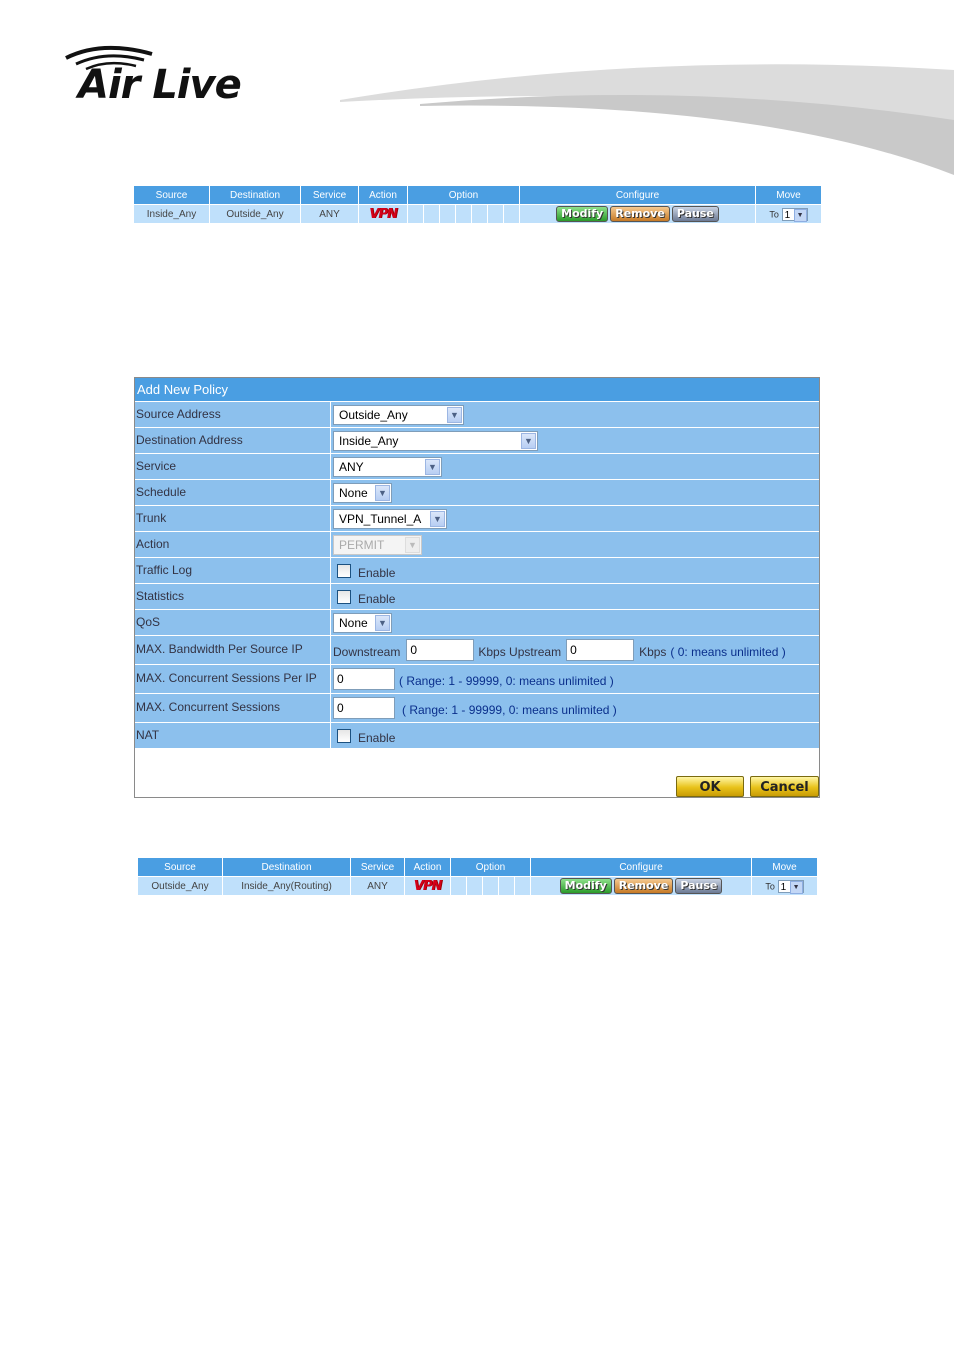 Image resolution: width=954 pixels, height=1350 pixels. Describe the element at coordinates (171, 214) in the screenshot. I see `cell-source: Inside_Any` at that location.